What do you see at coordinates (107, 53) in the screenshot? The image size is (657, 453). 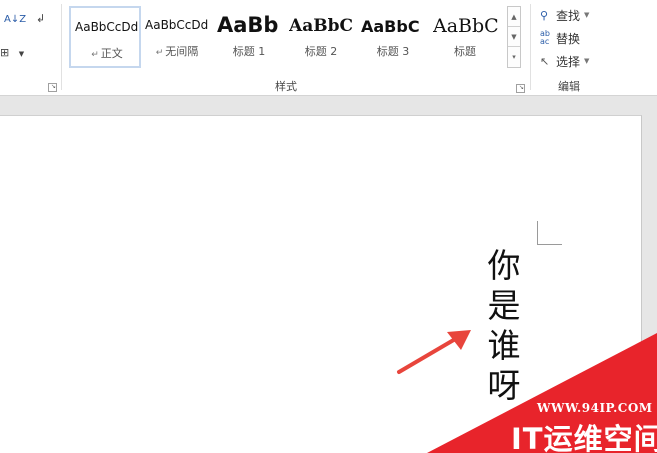 I see `style-name: ↵ 正文` at bounding box center [107, 53].